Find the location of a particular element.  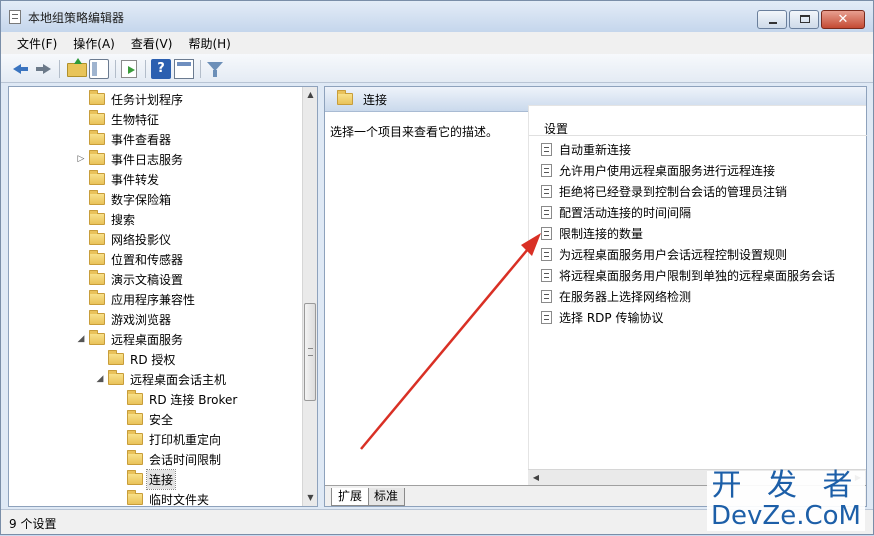

setting-item: 拒绝将已经登录到控制台会话的管理员注销 is located at coordinates (664, 191).